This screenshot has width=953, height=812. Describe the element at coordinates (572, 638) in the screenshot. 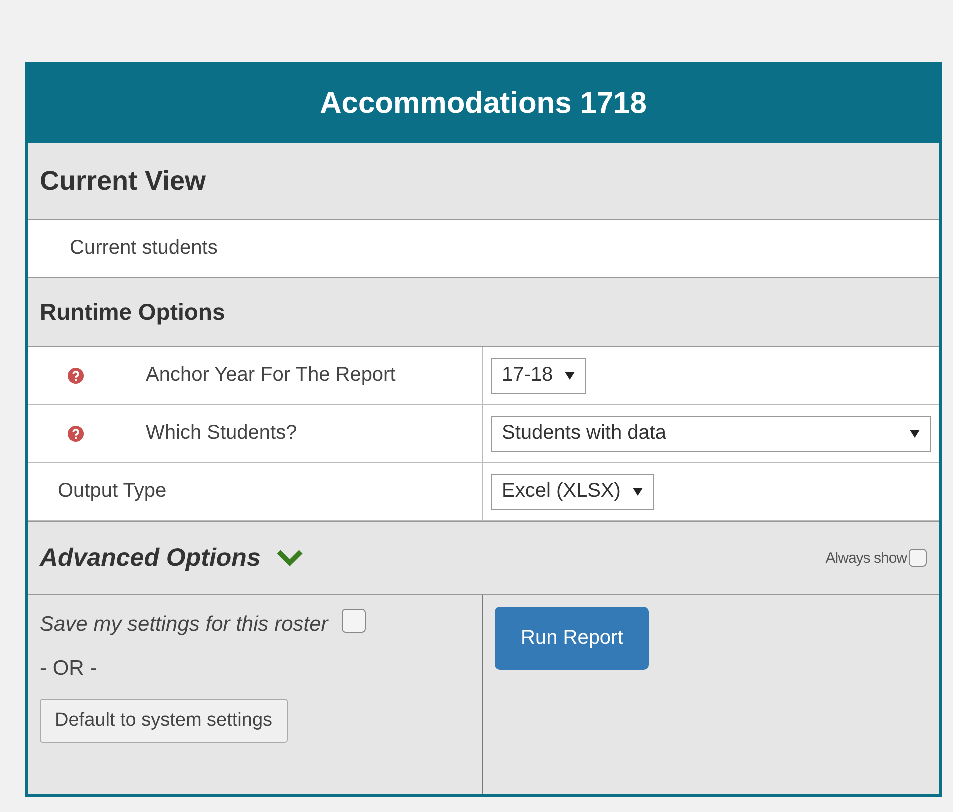

I see `run-report-button: Run Report` at that location.